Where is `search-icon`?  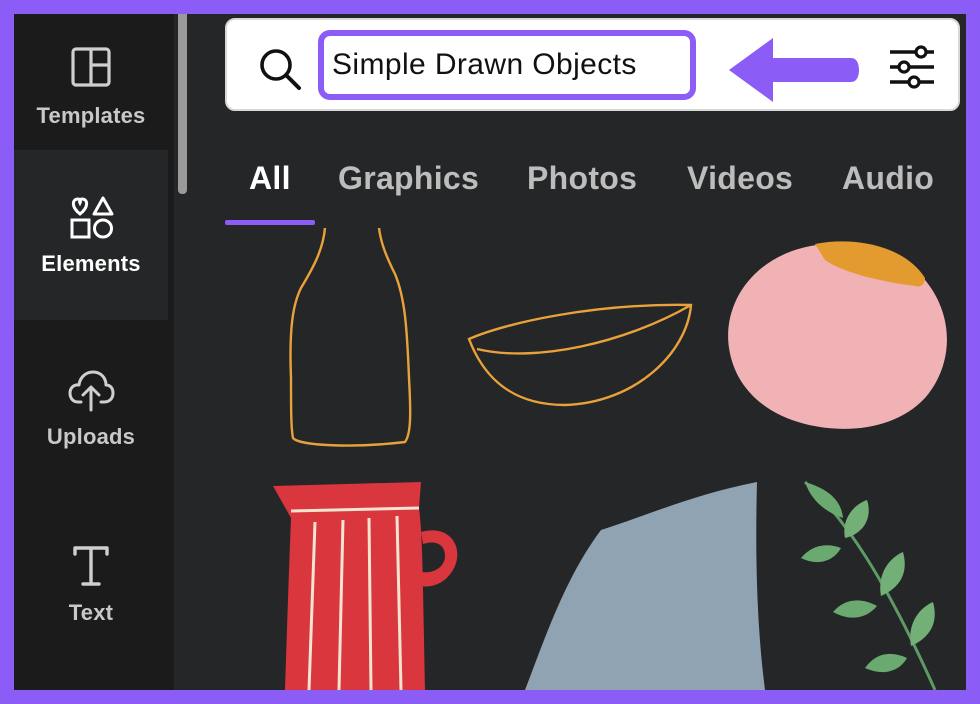 search-icon is located at coordinates (280, 69).